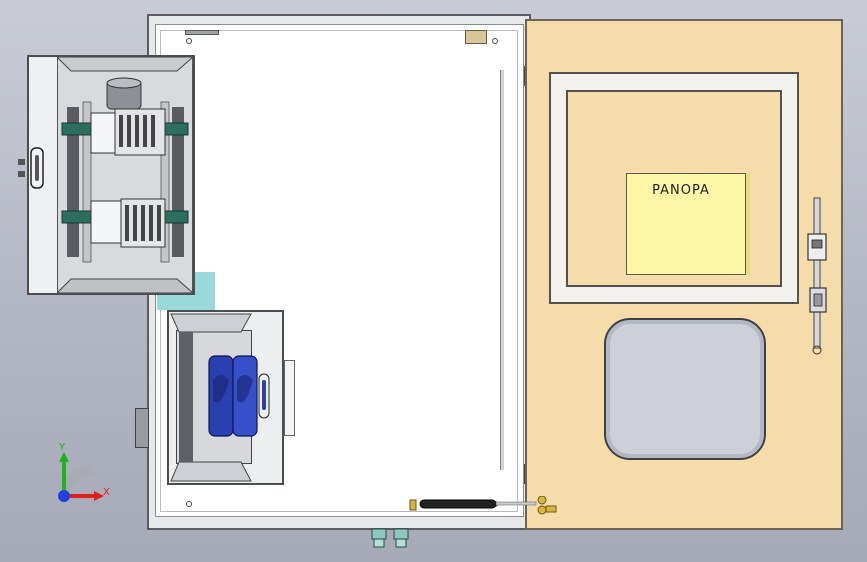 The height and width of the screenshot is (562, 867). I want to click on axis-x-label: X, so click(106, 492).